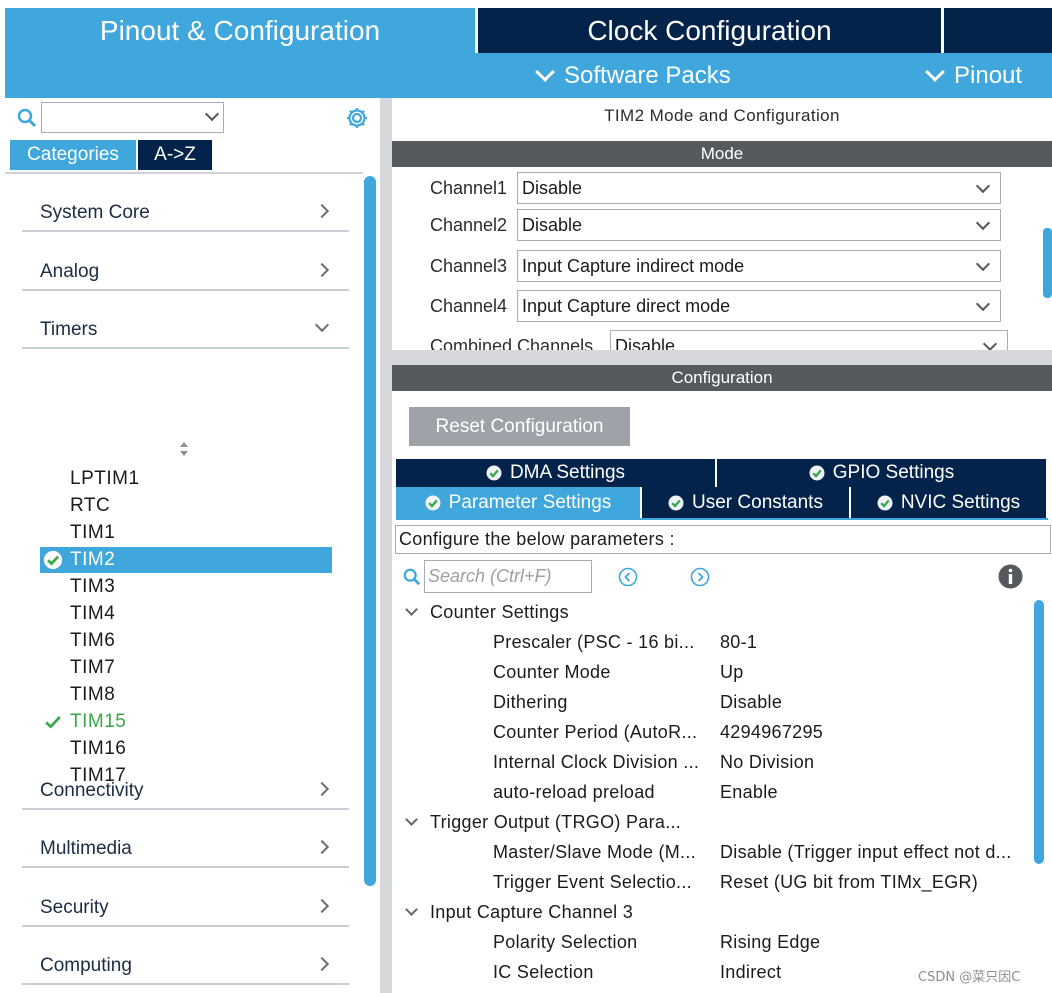 The height and width of the screenshot is (993, 1052). I want to click on category-timers: Timers, so click(185, 329).